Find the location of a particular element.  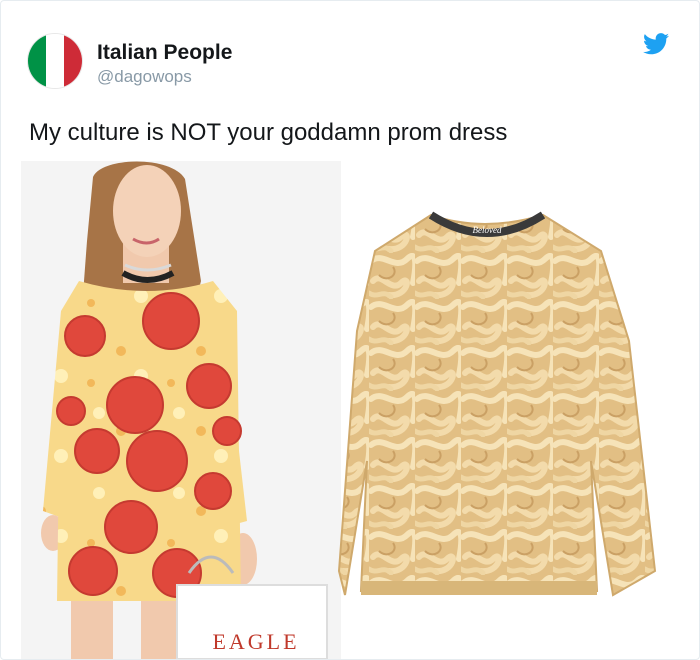

sweater-tag: Beloved is located at coordinates (487, 230).